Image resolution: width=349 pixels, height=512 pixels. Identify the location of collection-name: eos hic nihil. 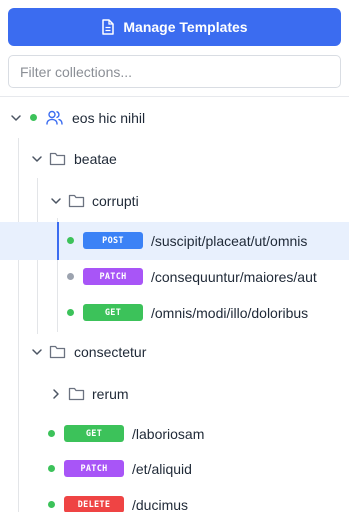
(109, 118).